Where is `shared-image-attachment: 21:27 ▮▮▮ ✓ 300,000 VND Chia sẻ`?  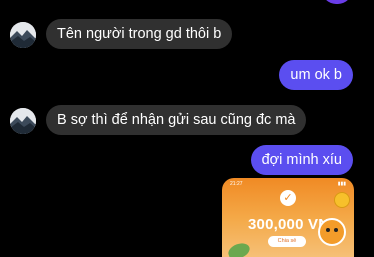
shared-image-attachment: 21:27 ▮▮▮ ✓ 300,000 VND Chia sẻ is located at coordinates (288, 217).